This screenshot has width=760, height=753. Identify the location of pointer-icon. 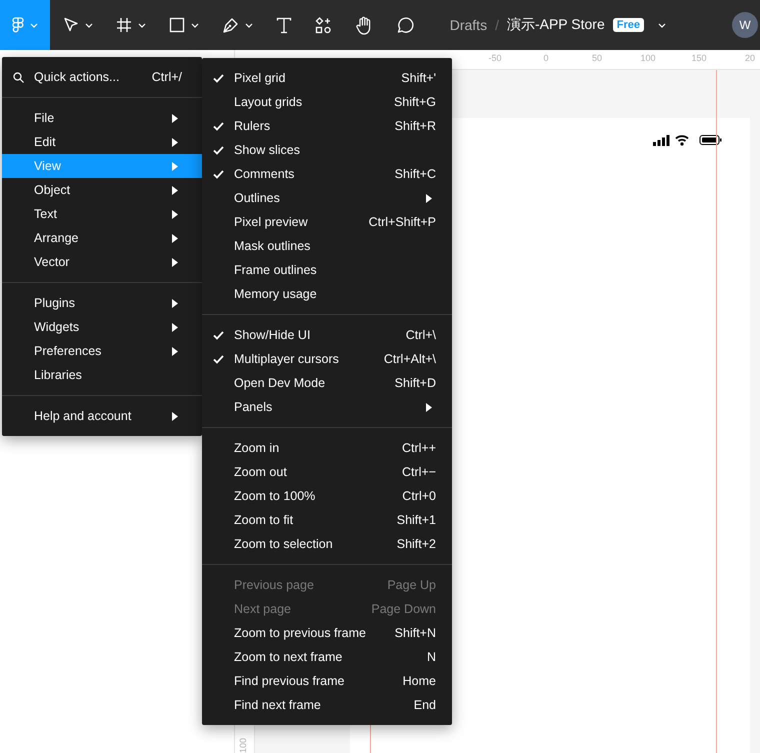
(71, 25).